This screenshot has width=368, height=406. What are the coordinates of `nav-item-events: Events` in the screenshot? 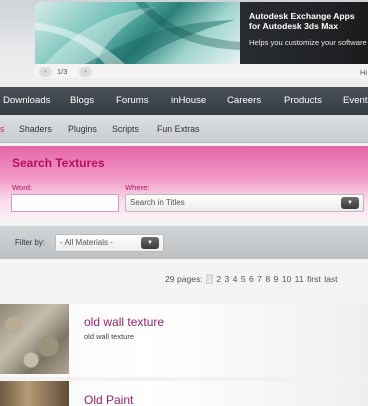 It's located at (355, 100).